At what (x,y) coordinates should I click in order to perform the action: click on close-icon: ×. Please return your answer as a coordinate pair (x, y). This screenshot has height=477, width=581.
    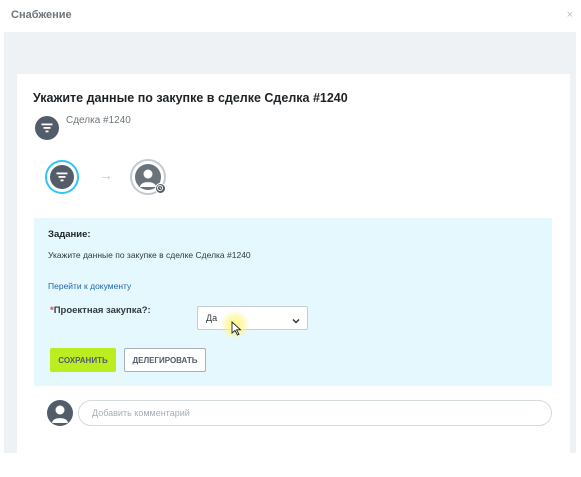
    Looking at the image, I should click on (570, 15).